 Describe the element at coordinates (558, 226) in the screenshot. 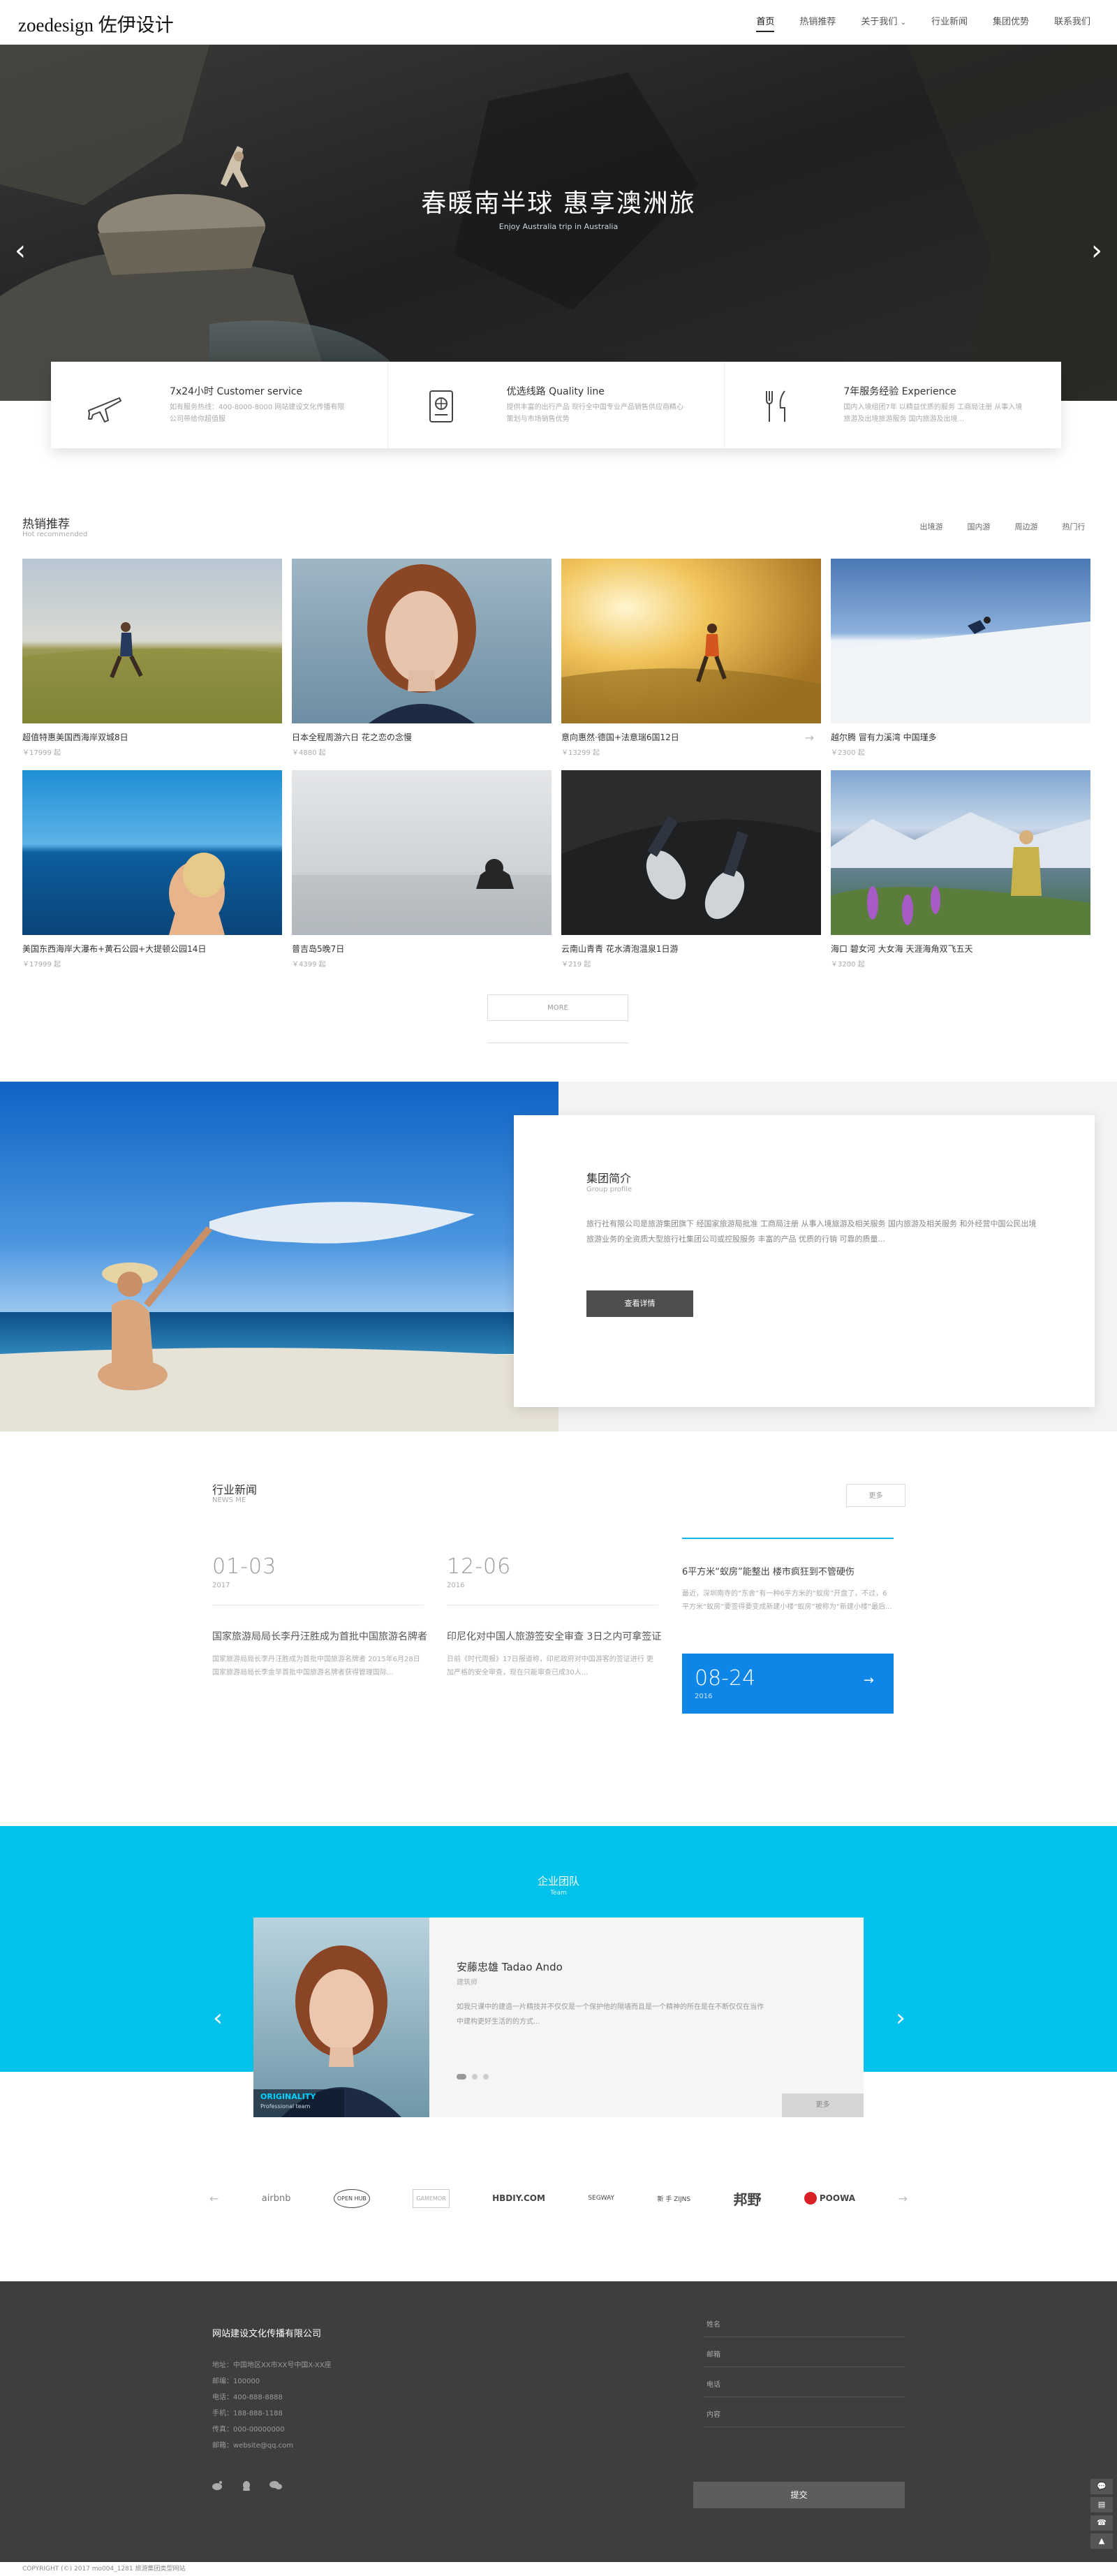

I see `hero-subtitle: Enjoy Australia trip in Australia` at that location.